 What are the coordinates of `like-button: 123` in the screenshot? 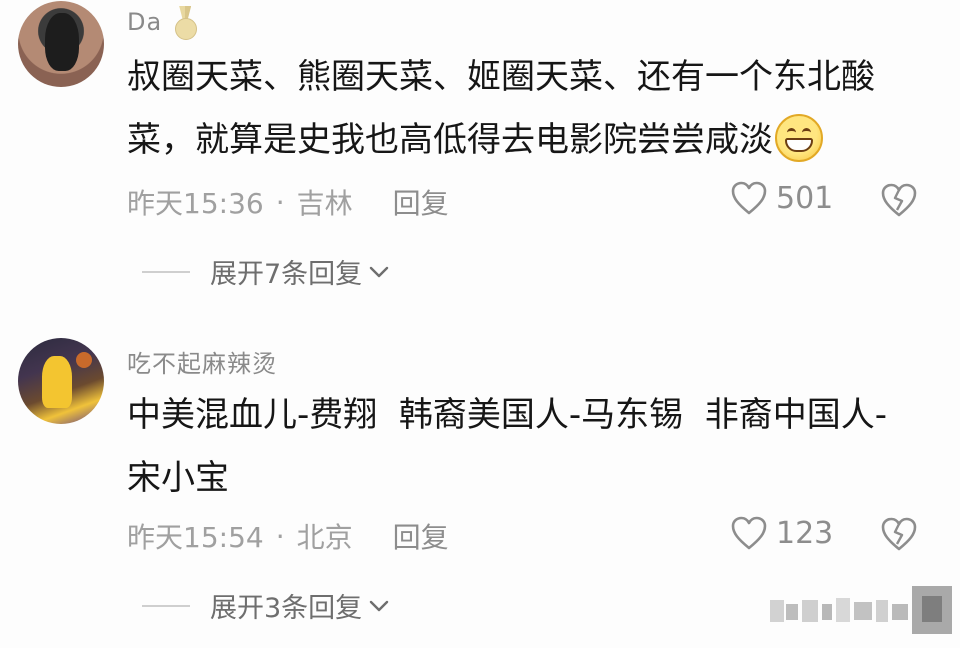 It's located at (781, 533).